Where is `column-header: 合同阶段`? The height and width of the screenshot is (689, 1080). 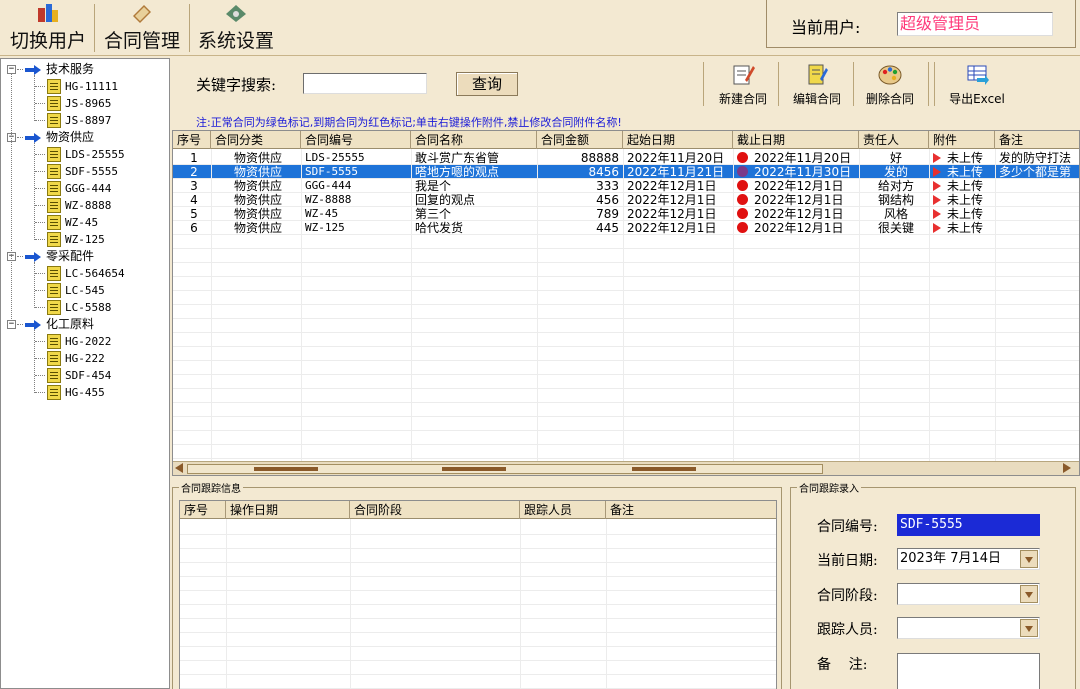 column-header: 合同阶段 is located at coordinates (435, 510).